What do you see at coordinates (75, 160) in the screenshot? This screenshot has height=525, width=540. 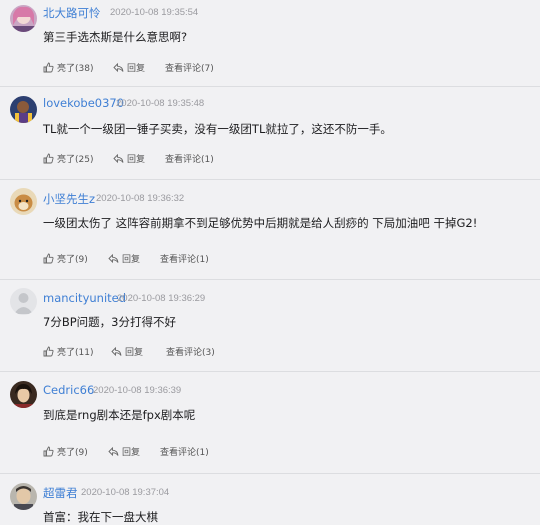 I see `like-count-label: 亮了(25)` at bounding box center [75, 160].